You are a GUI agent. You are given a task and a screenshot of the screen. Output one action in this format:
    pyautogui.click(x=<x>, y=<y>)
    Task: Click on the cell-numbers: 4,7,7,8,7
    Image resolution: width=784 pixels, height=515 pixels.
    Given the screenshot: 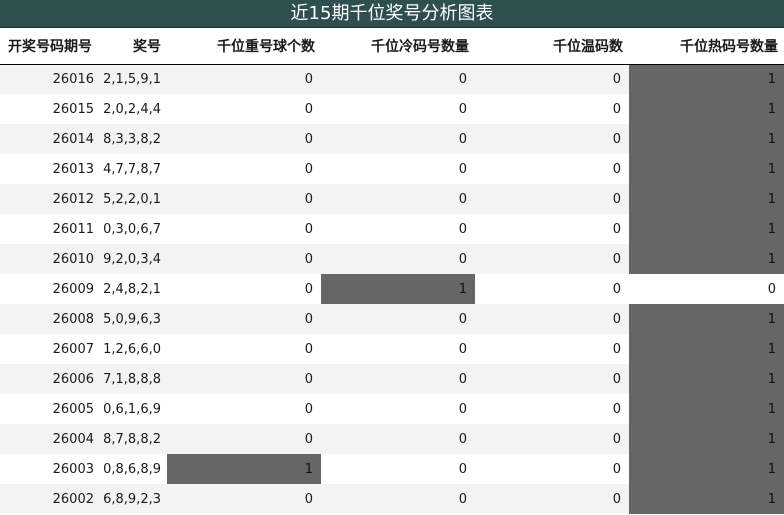 What is the action you would take?
    pyautogui.click(x=133, y=169)
    